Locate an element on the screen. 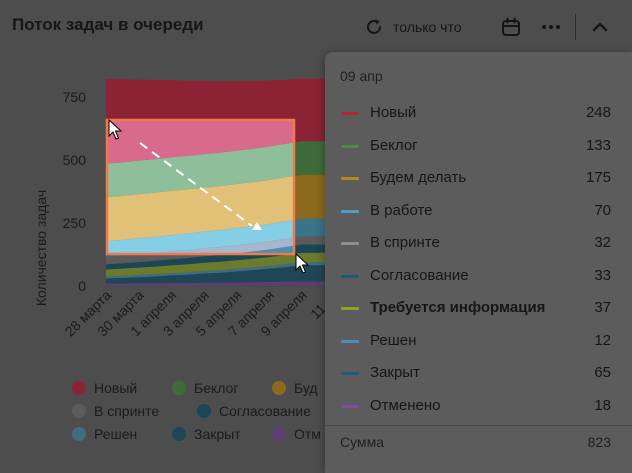 This screenshot has width=632, height=473. tooltip-sum-value: 823 is located at coordinates (599, 442).